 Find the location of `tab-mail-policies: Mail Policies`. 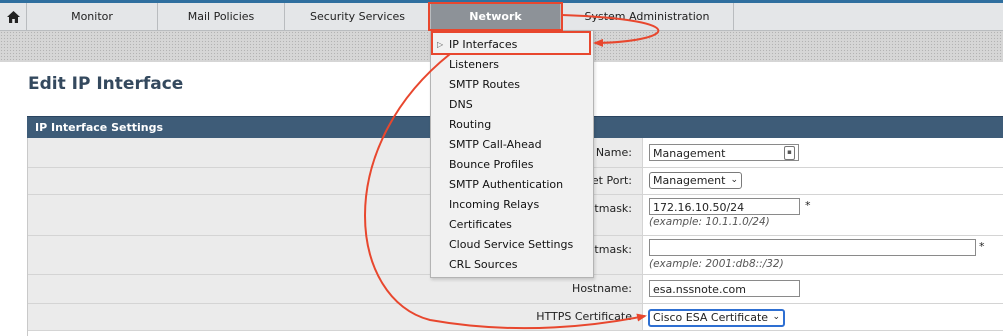

tab-mail-policies: Mail Policies is located at coordinates (221, 16).